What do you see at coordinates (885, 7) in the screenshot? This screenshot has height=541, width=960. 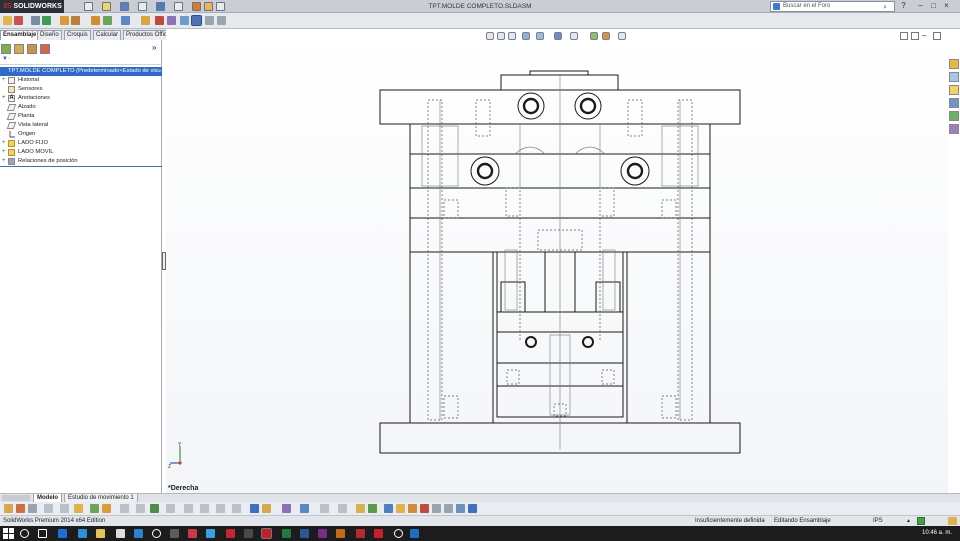 I see `search-icon: ⌕` at bounding box center [885, 7].